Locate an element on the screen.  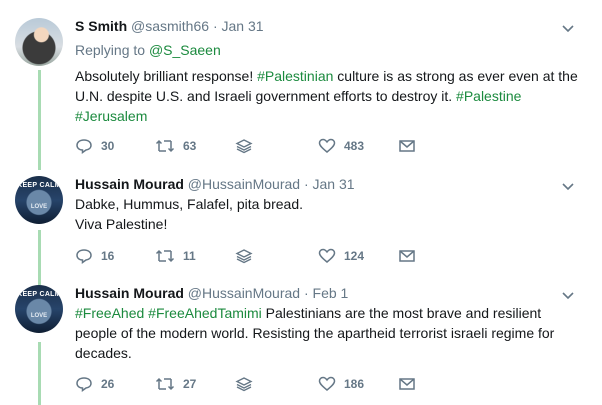
hashtag-link: #FreeAhed is located at coordinates (109, 313).